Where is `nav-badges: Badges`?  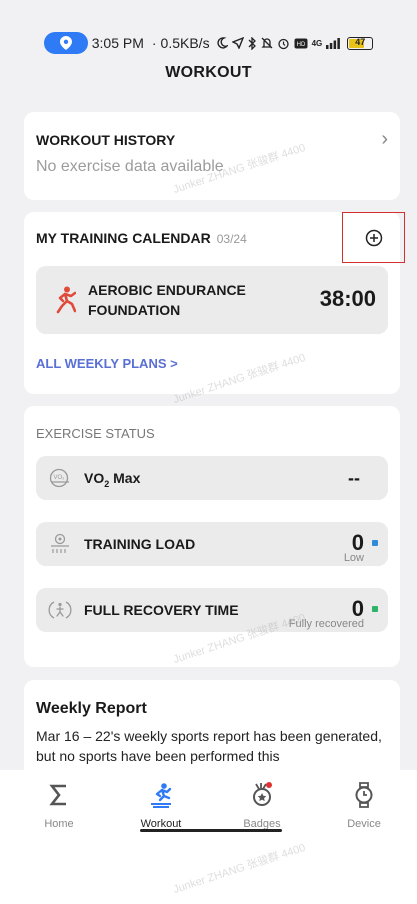 nav-badges: Badges is located at coordinates (262, 805).